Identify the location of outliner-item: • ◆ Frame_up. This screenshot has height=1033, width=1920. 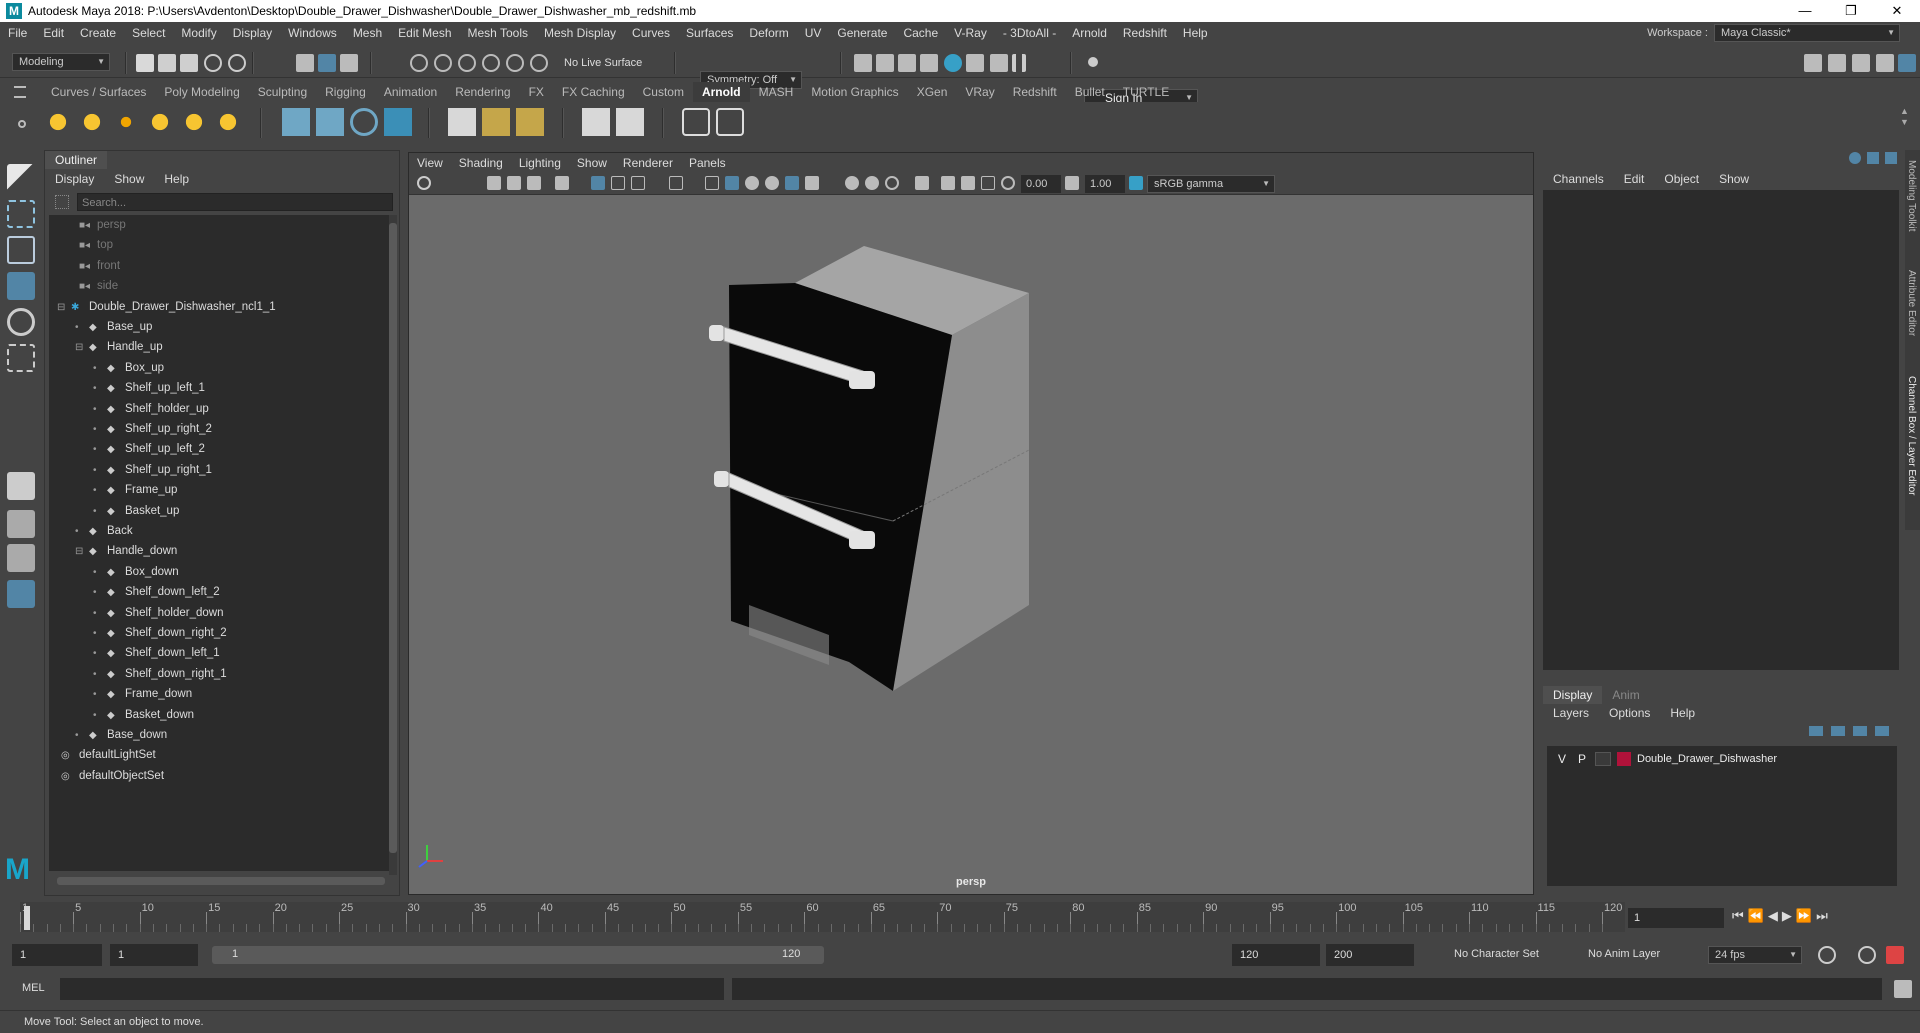
(135, 490).